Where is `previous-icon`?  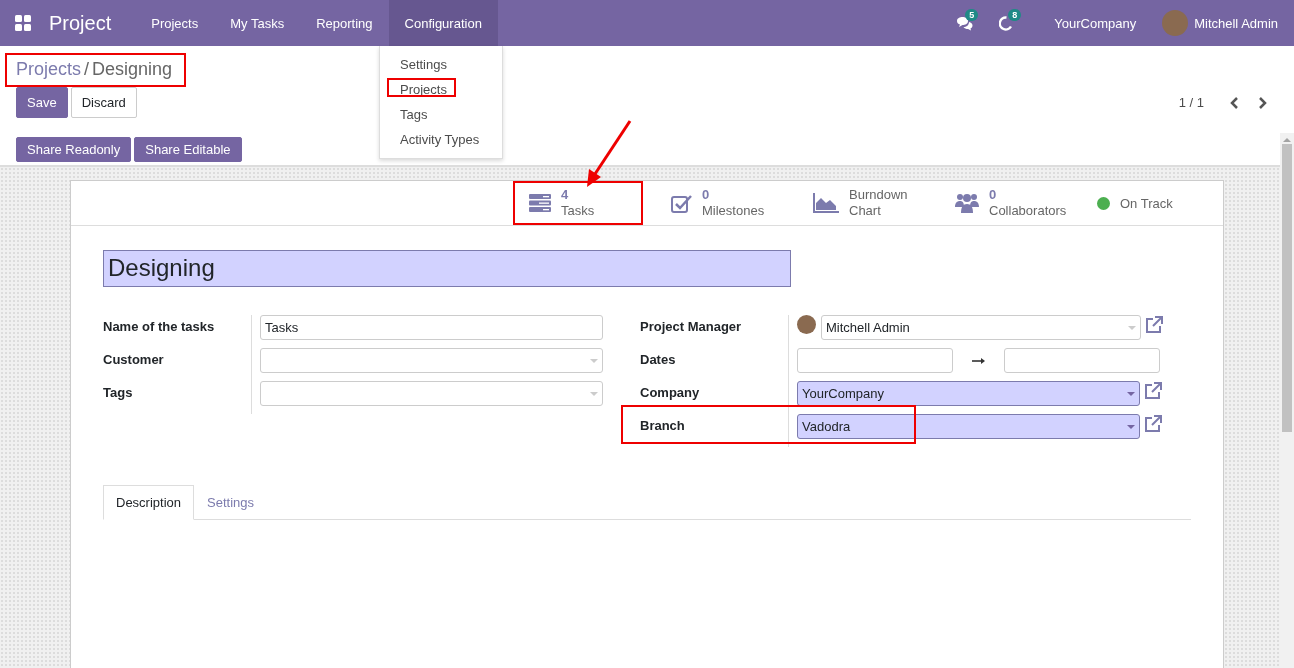
previous-icon is located at coordinates (1234, 102).